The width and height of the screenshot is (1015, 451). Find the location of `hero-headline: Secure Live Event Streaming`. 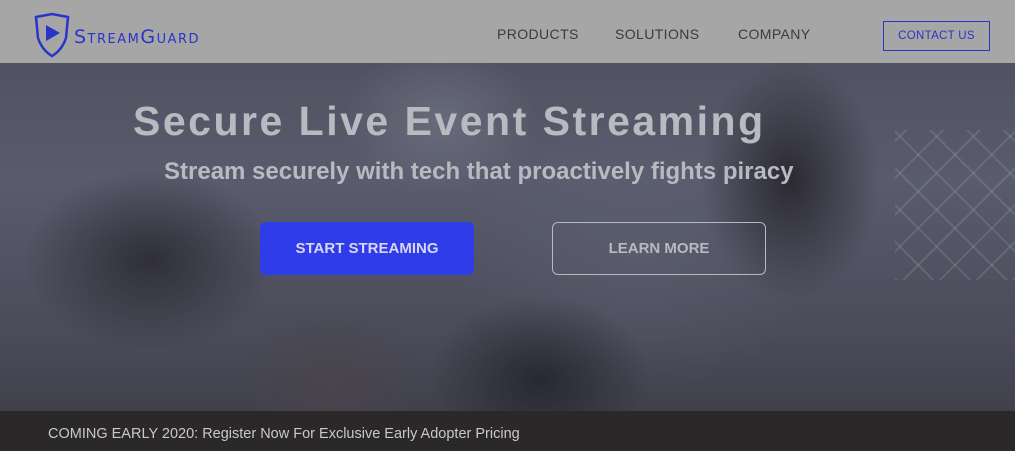

hero-headline: Secure Live Event Streaming is located at coordinates (449, 121).